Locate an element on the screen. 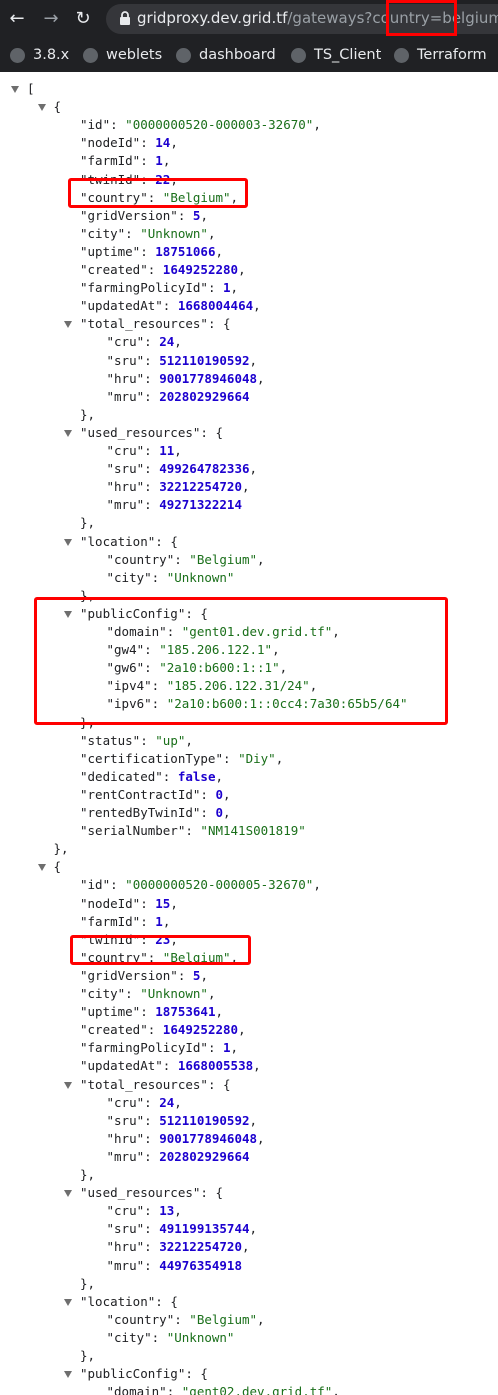 The width and height of the screenshot is (498, 1395). json-line: "domain": "gent02.dev.grid.tf", is located at coordinates (223, 1389).